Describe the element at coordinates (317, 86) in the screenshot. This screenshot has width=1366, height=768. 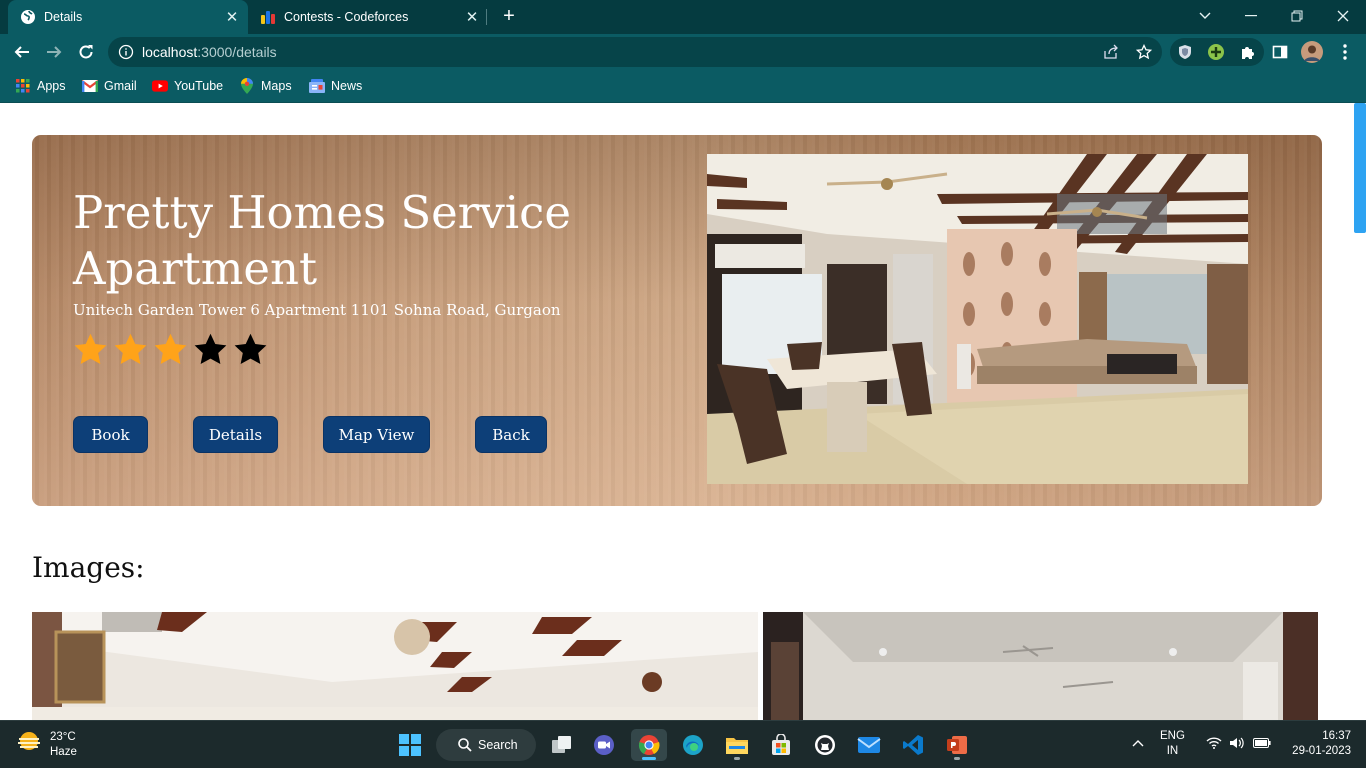
I see `news-icon` at that location.